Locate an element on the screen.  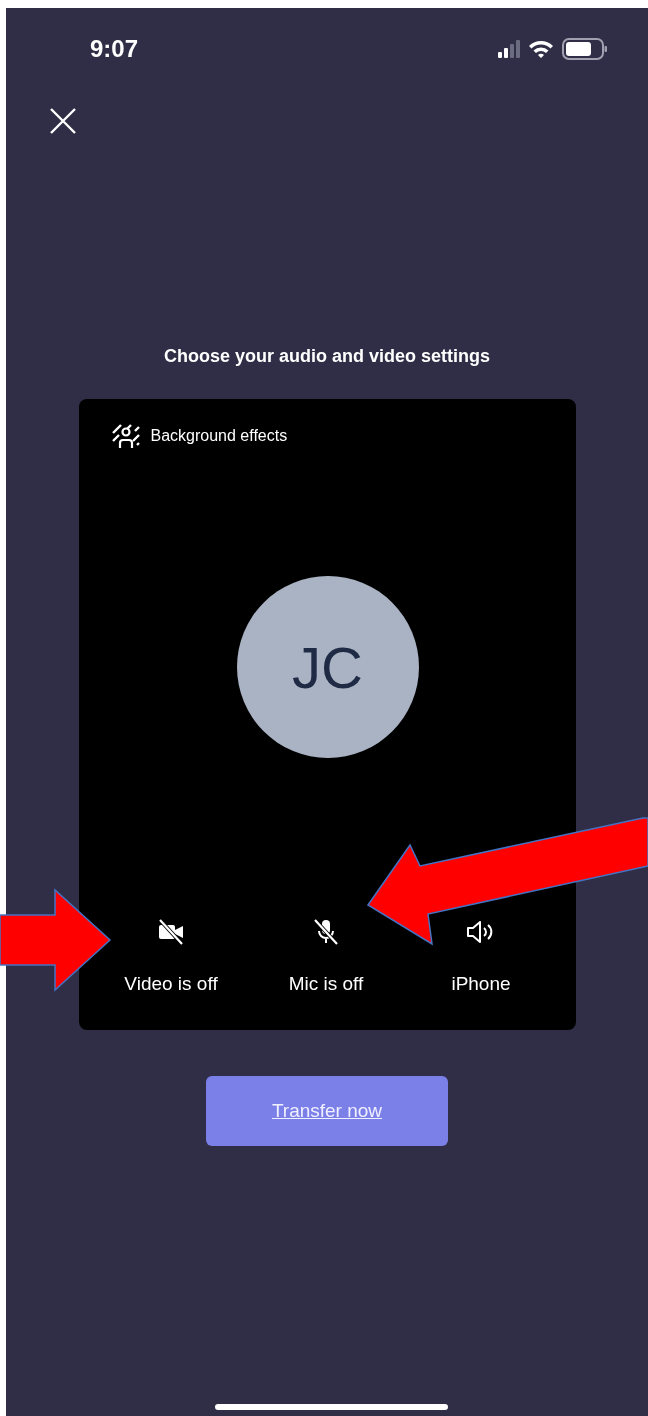
wifi-icon is located at coordinates (541, 49).